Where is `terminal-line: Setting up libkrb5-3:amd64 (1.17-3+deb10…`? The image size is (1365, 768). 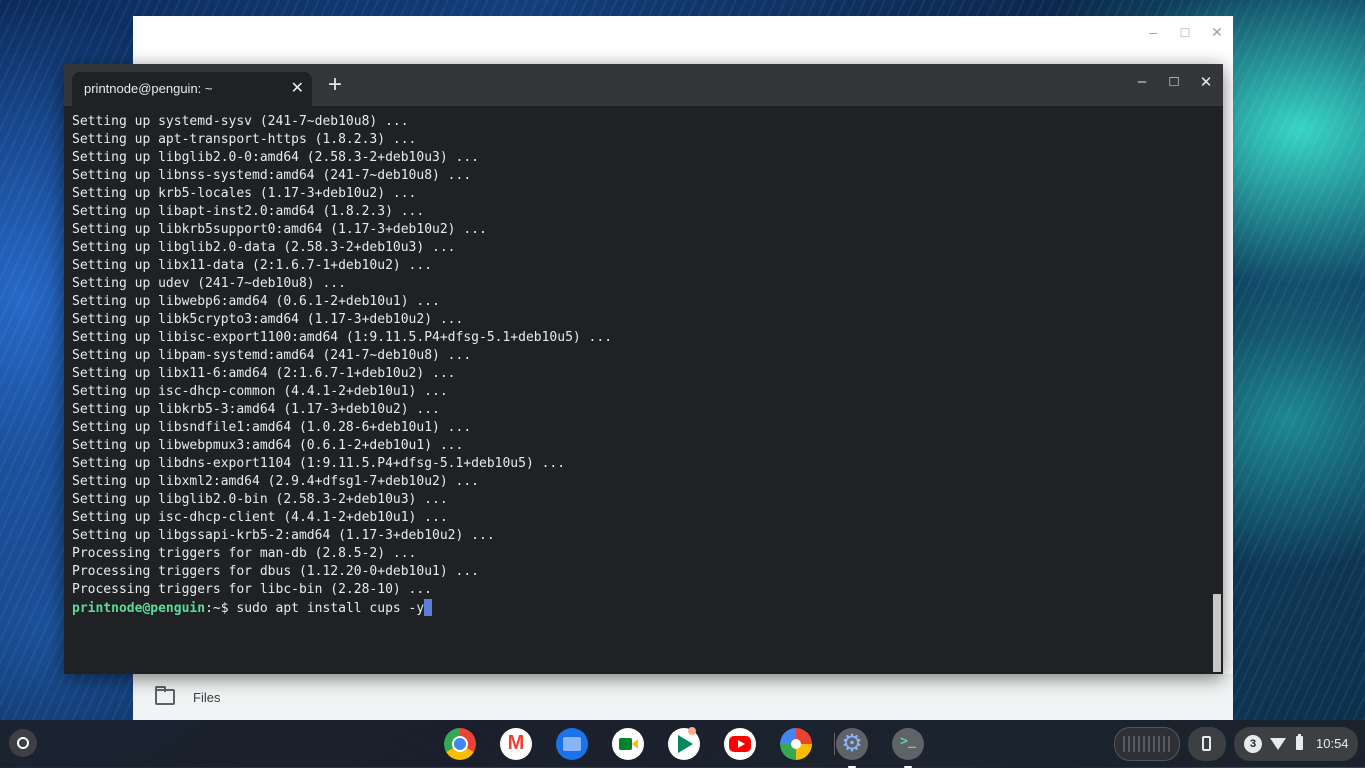
terminal-line: Setting up libkrb5-3:amd64 (1.17-3+deb10… is located at coordinates (643, 410).